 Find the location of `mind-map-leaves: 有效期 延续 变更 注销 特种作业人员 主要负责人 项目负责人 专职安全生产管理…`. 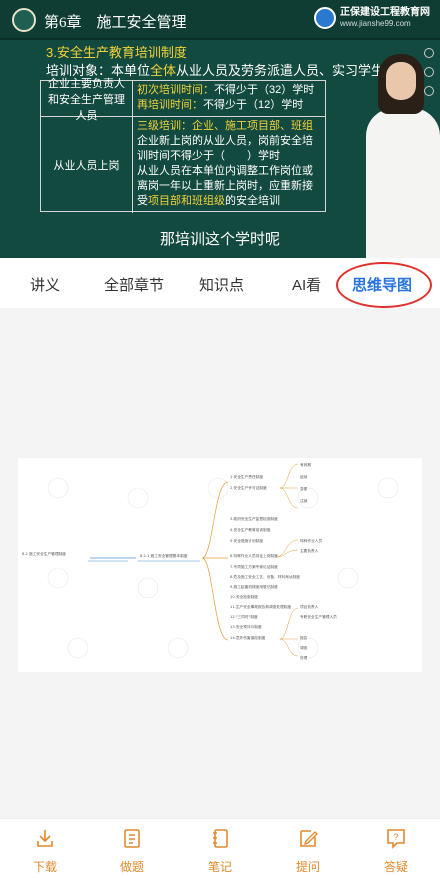

mind-map-leaves: 有效期 延续 变更 注销 特种作业人员 主要负责人 项目负责人 专职安全生产管理… is located at coordinates (318, 561).